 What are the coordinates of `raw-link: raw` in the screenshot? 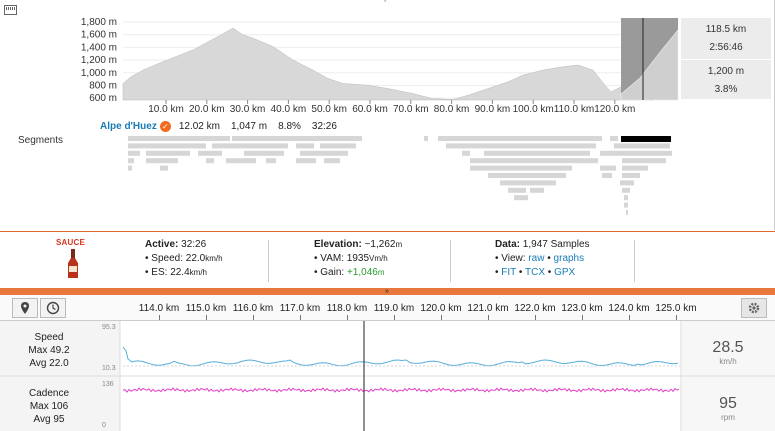 It's located at (536, 258).